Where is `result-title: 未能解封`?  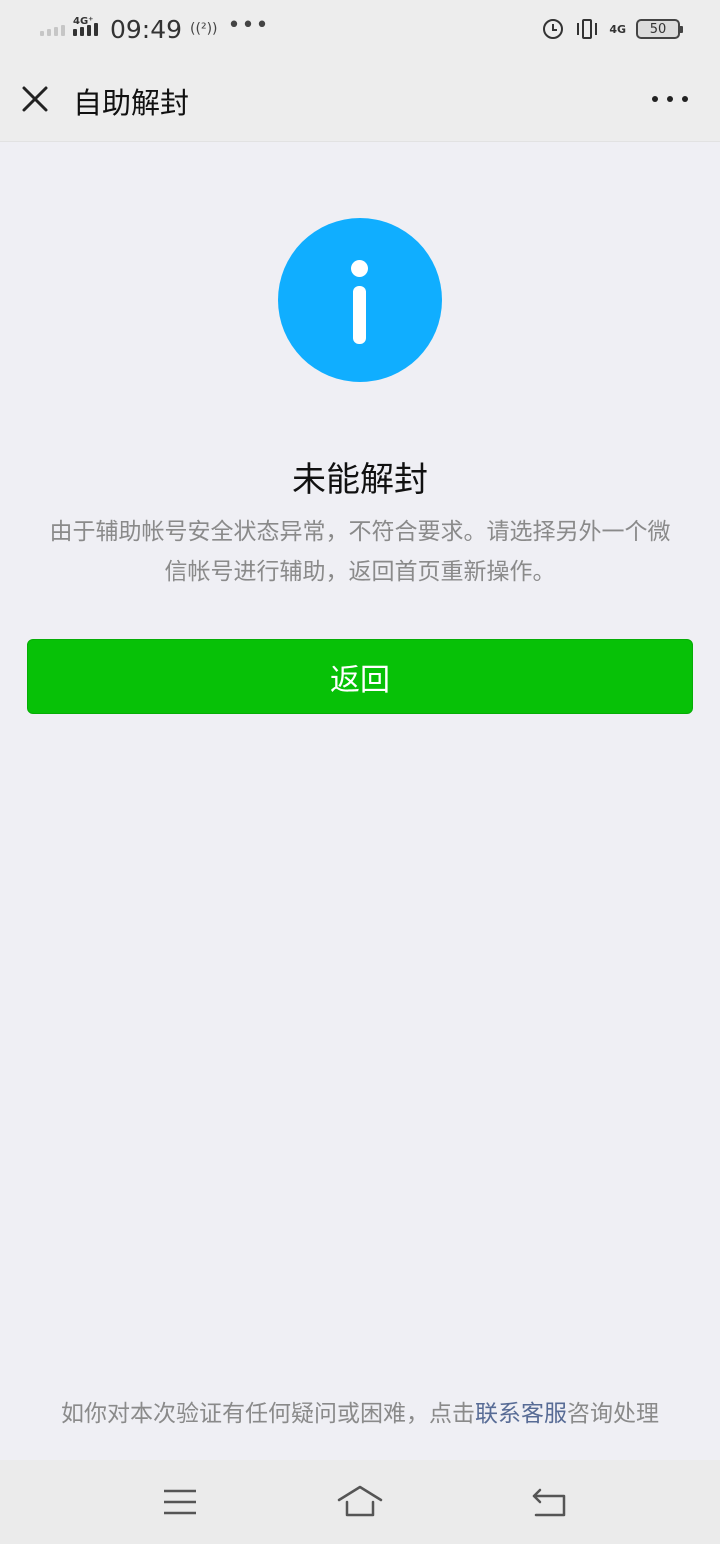 result-title: 未能解封 is located at coordinates (360, 480).